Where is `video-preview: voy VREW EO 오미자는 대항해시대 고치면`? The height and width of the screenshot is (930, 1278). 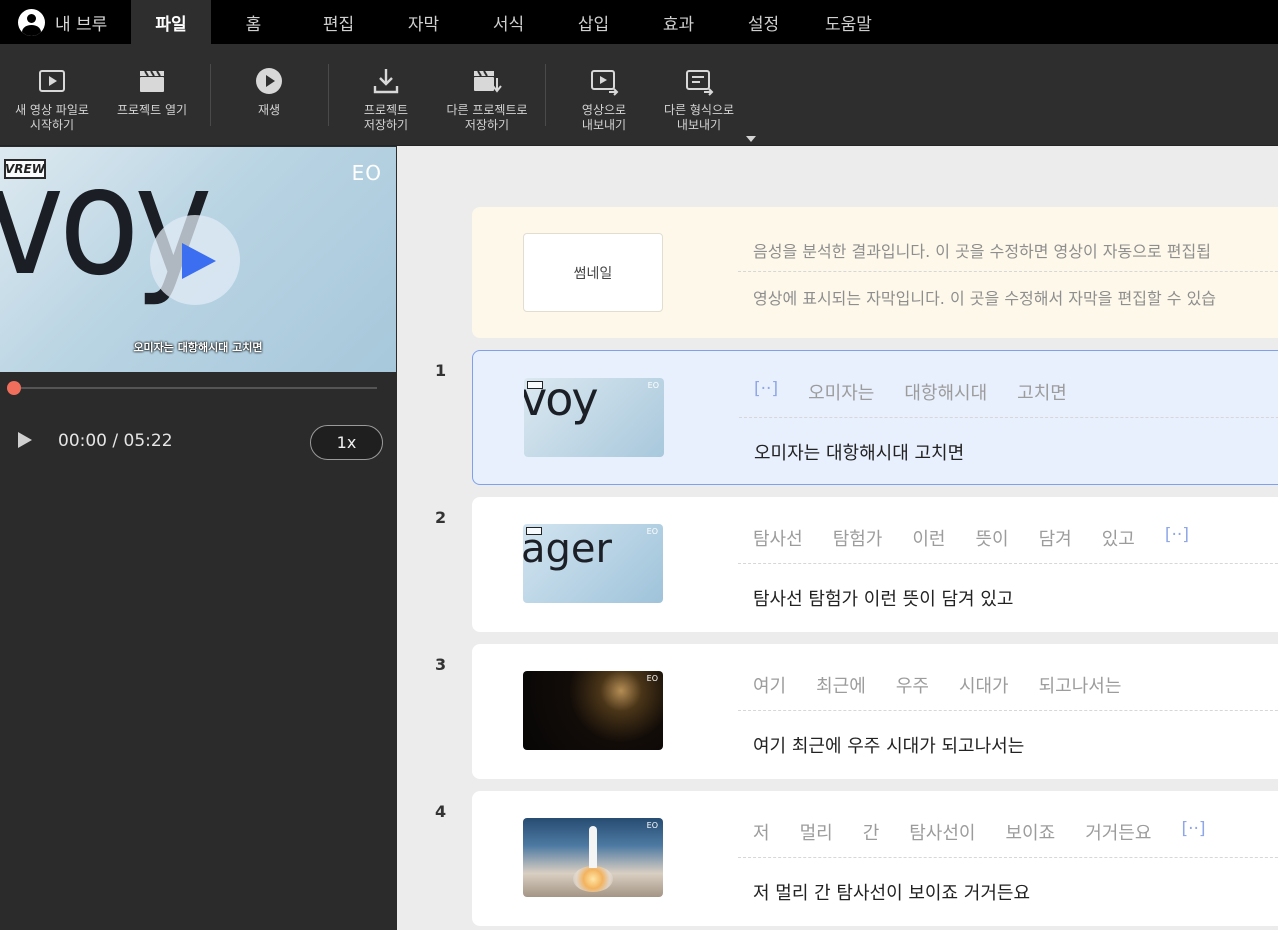 video-preview: voy VREW EO 오미자는 대항해시대 고치면 is located at coordinates (198, 259).